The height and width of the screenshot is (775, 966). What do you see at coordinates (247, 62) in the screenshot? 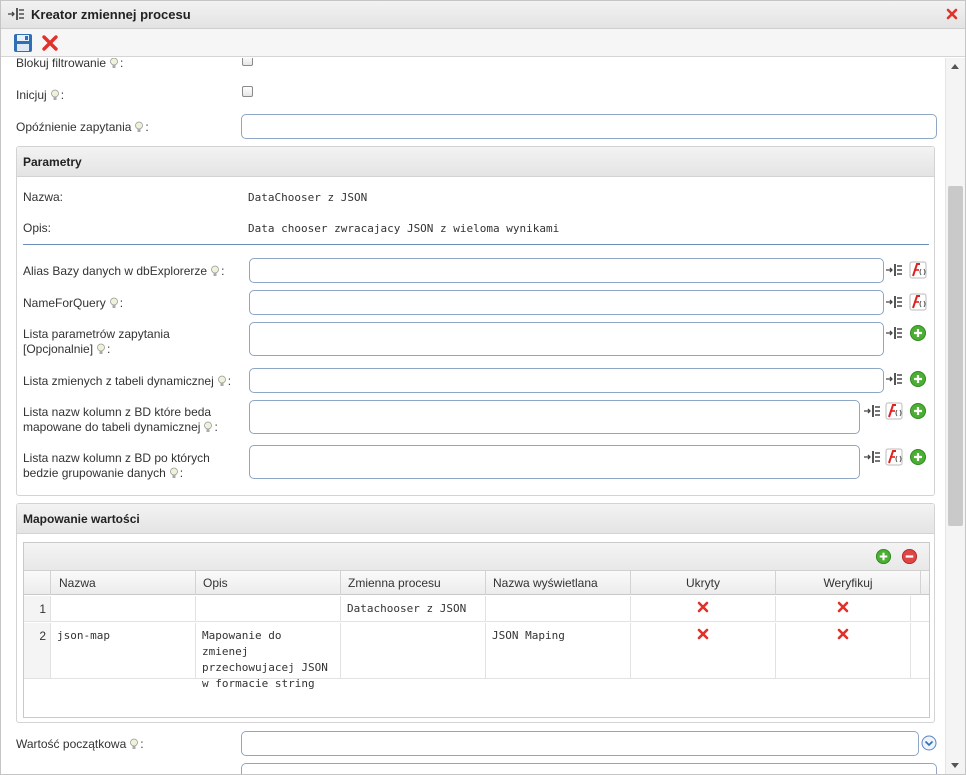
I see `blokuj-filtrowanie-checkbox` at bounding box center [247, 62].